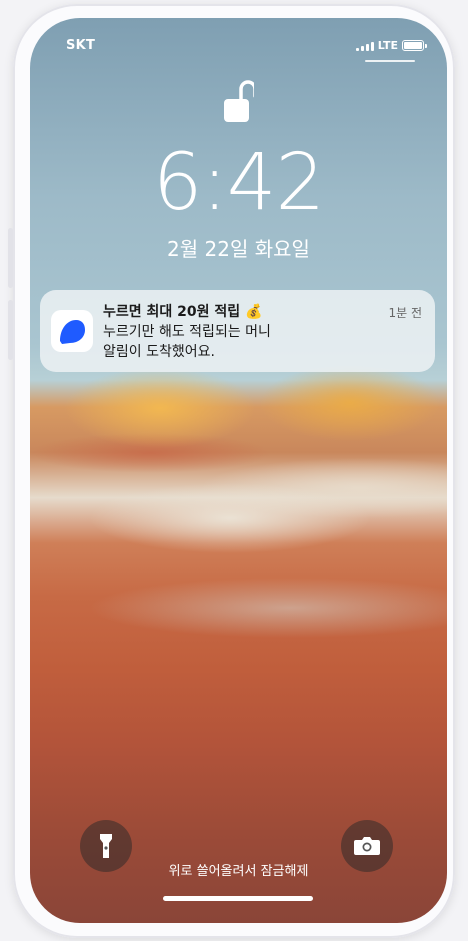 The image size is (468, 941). Describe the element at coordinates (183, 312) in the screenshot. I see `notification-title: 누르면 최대 20원 적립 💰` at that location.